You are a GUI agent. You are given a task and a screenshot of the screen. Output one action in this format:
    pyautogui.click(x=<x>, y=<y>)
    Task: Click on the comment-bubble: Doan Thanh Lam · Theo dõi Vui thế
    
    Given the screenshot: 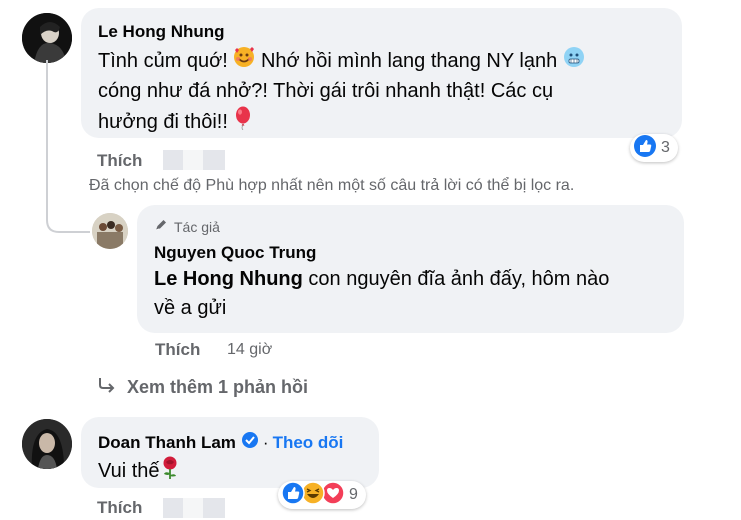 What is the action you would take?
    pyautogui.click(x=230, y=452)
    